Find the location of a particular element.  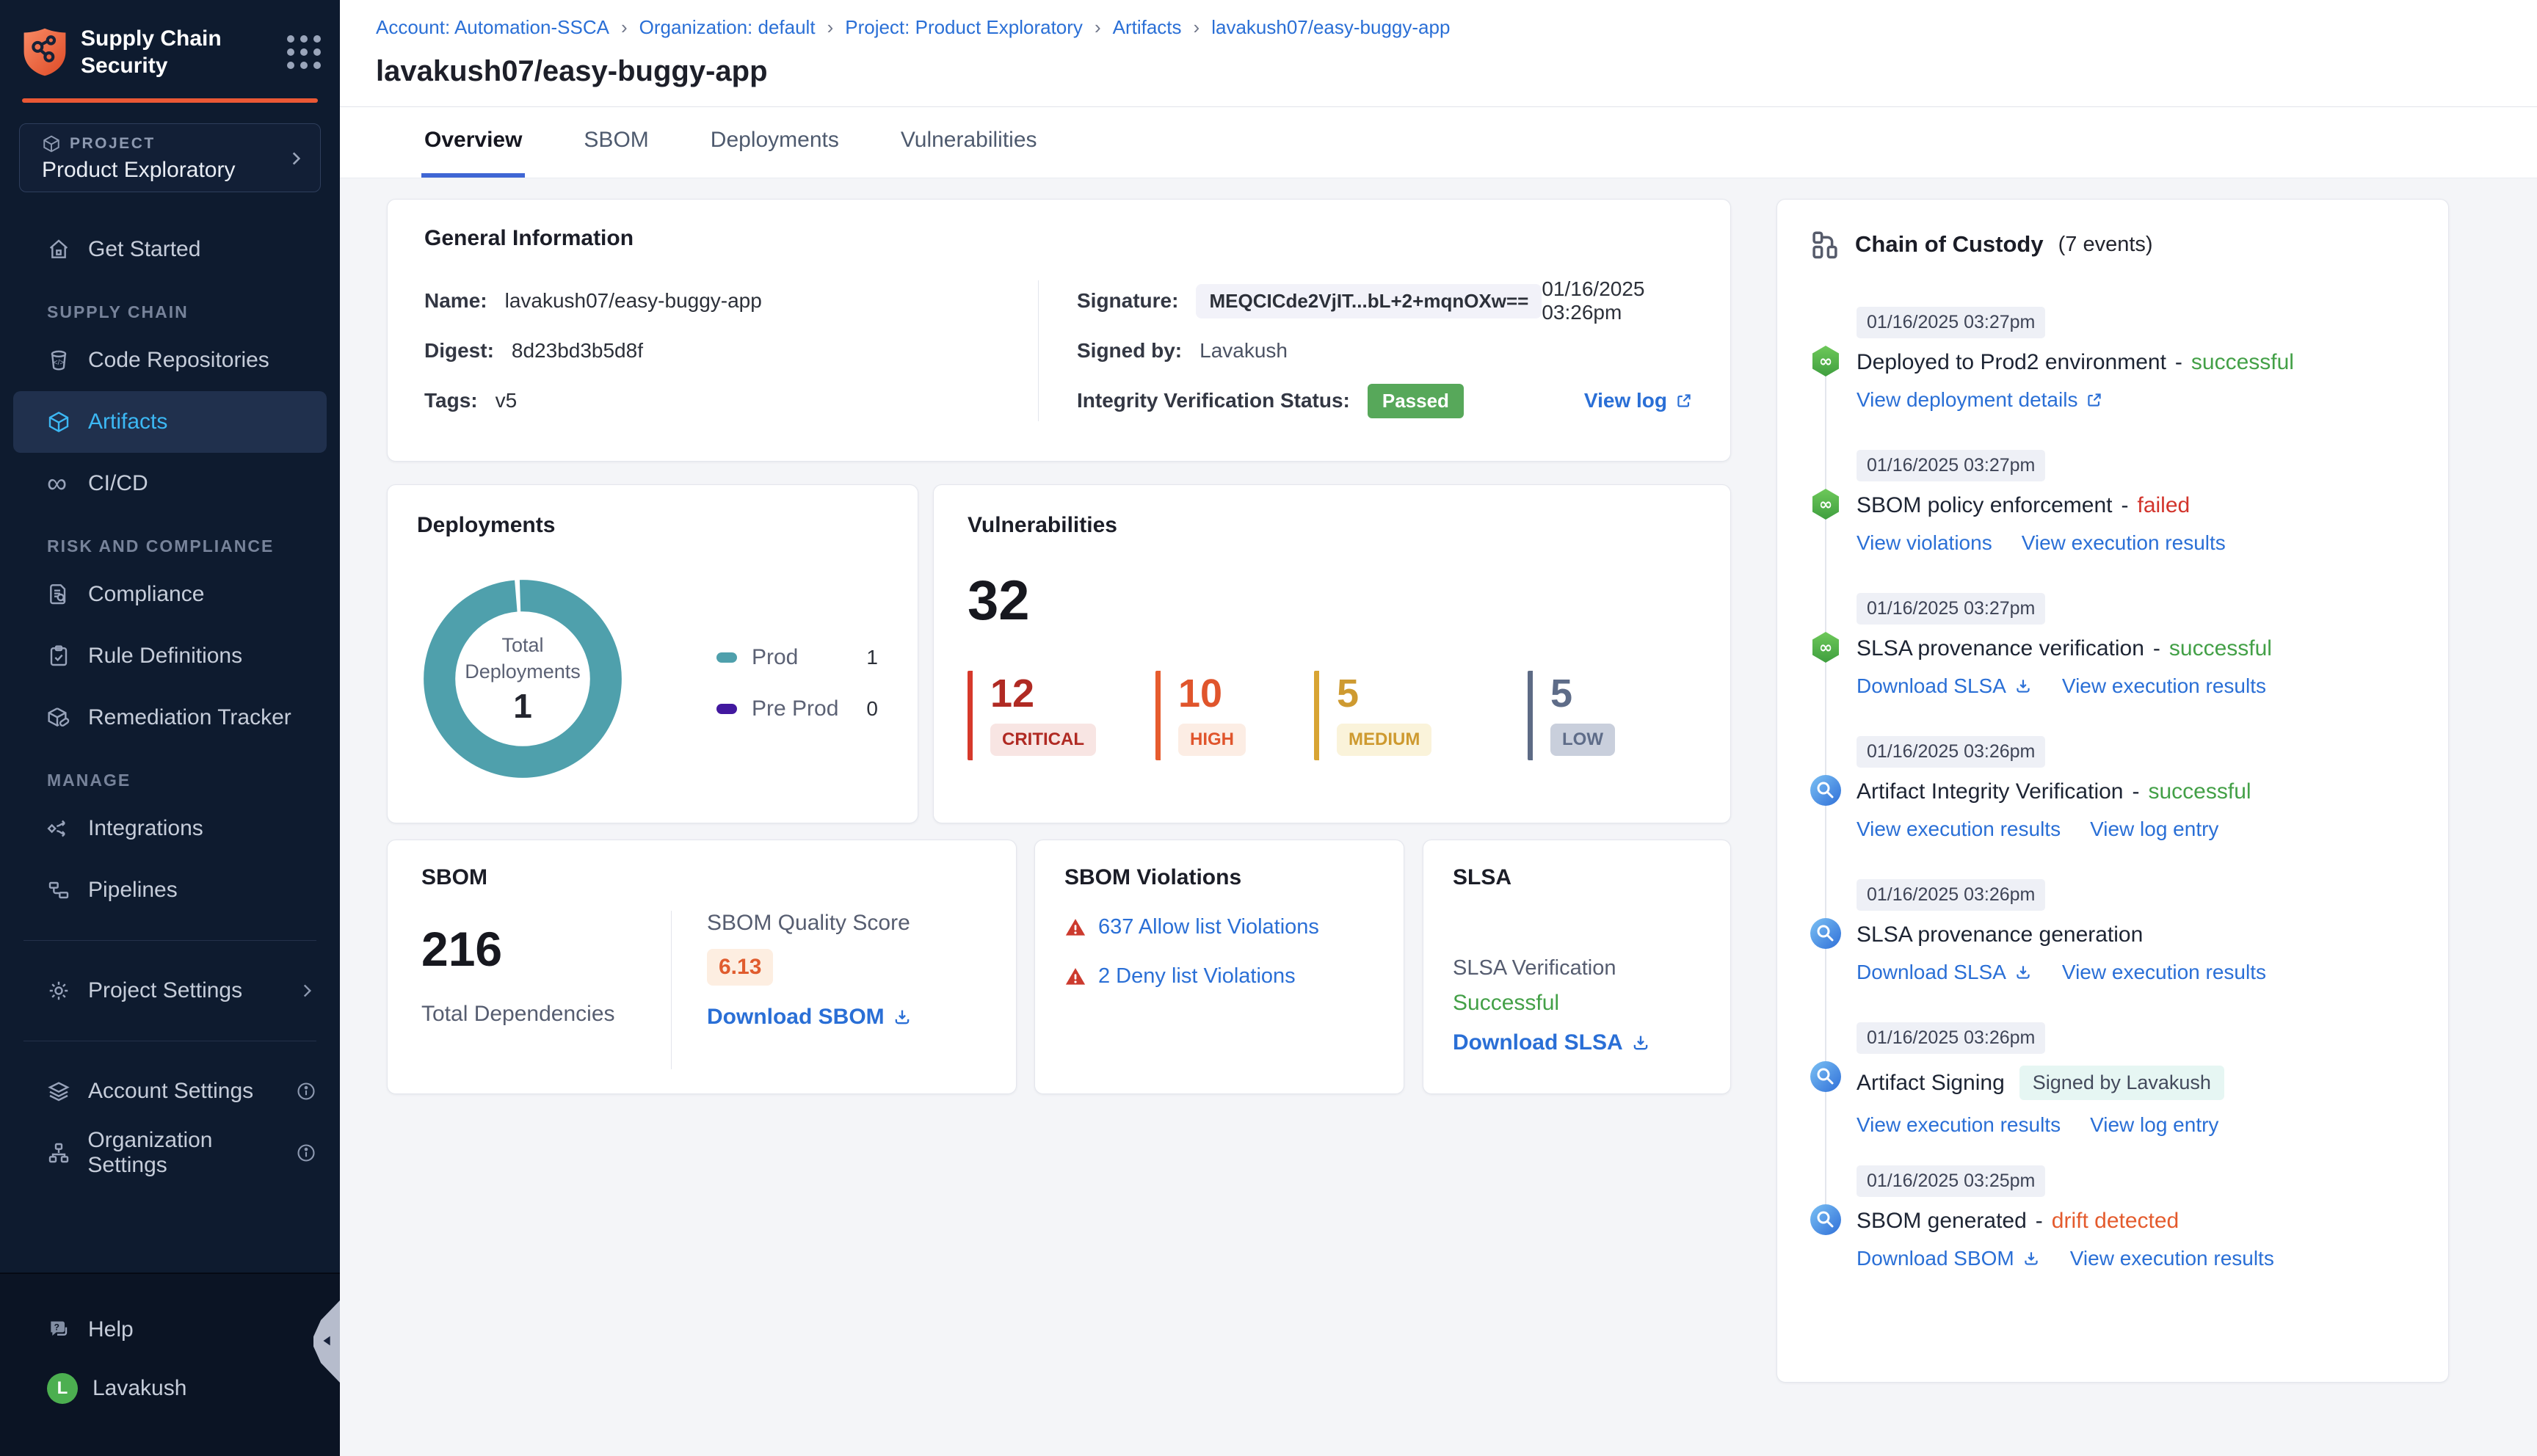

sidebar-item-help: ? Help is located at coordinates (170, 1330).